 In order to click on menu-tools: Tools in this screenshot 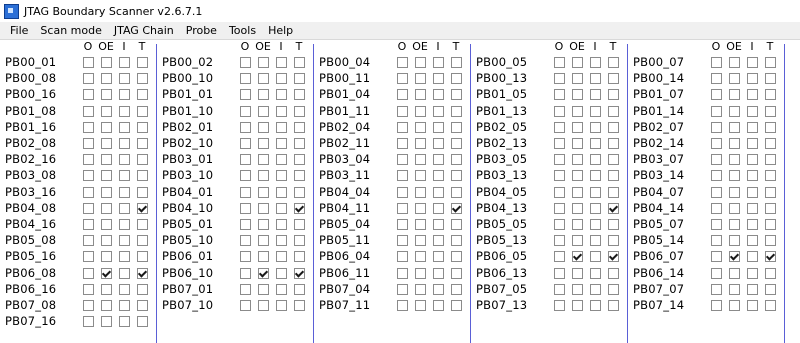, I will do `click(242, 30)`.